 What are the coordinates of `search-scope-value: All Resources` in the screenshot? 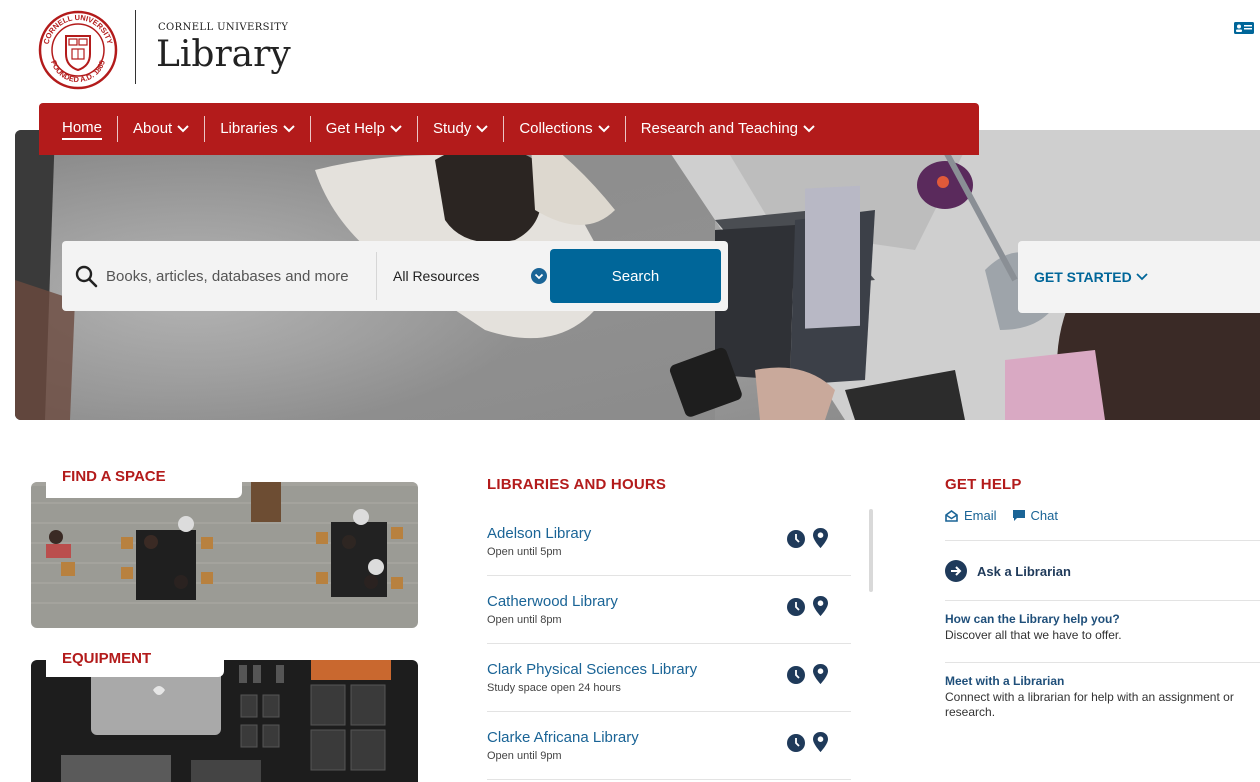 It's located at (436, 276).